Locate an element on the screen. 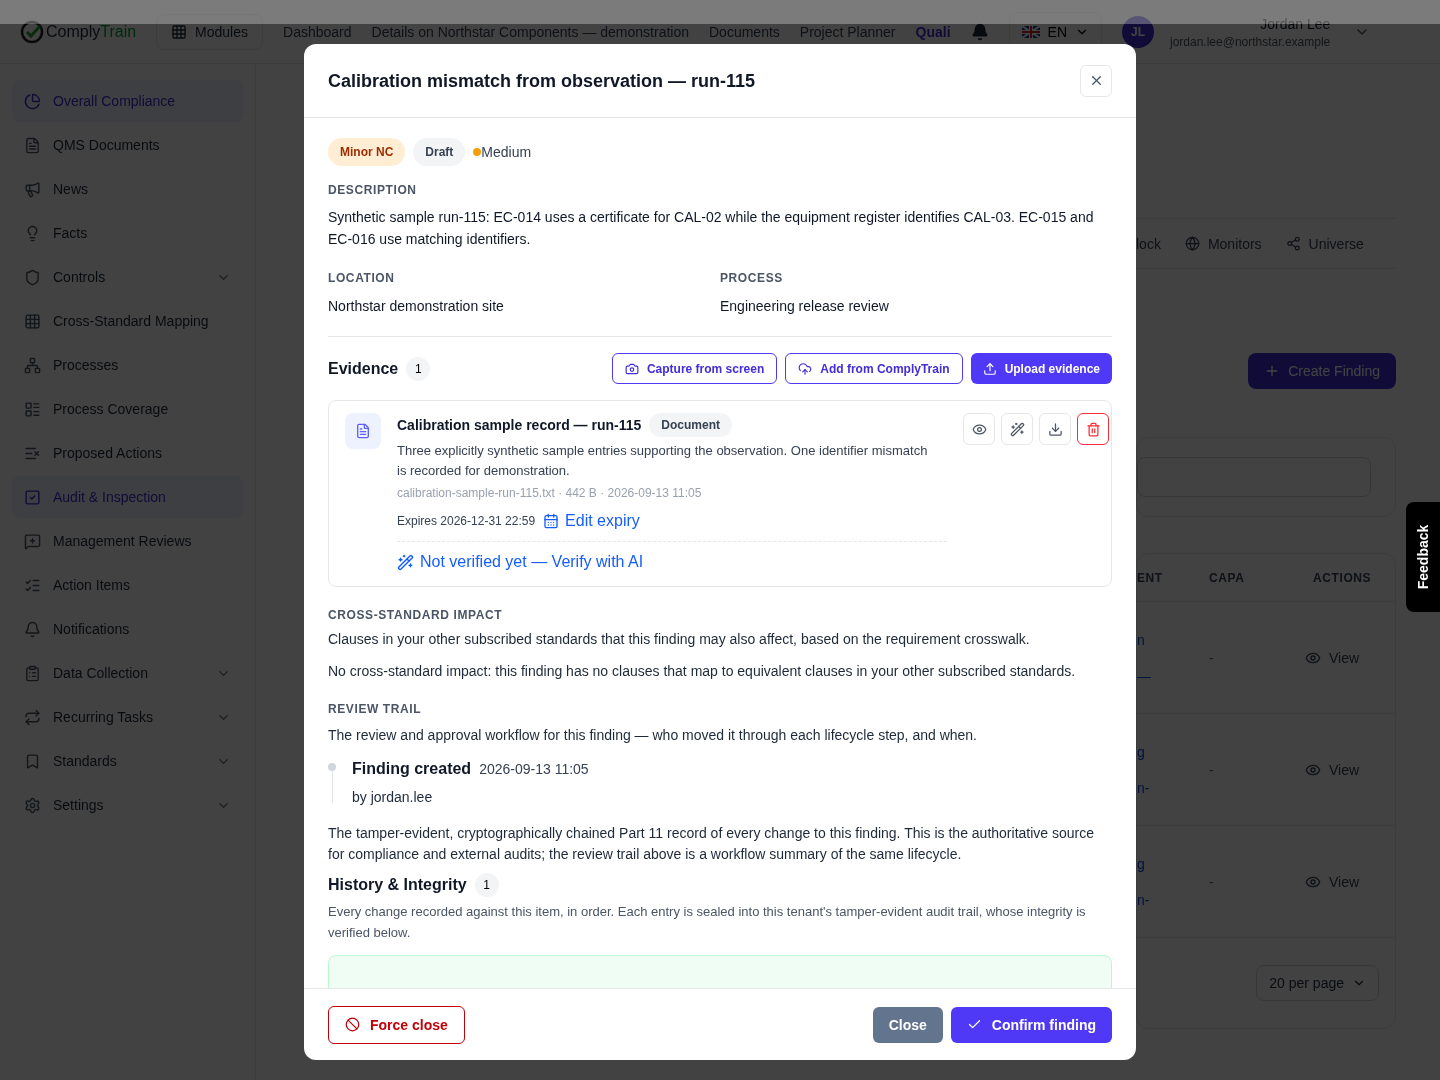 This screenshot has width=1440, height=1080. type-badge: Document is located at coordinates (690, 425).